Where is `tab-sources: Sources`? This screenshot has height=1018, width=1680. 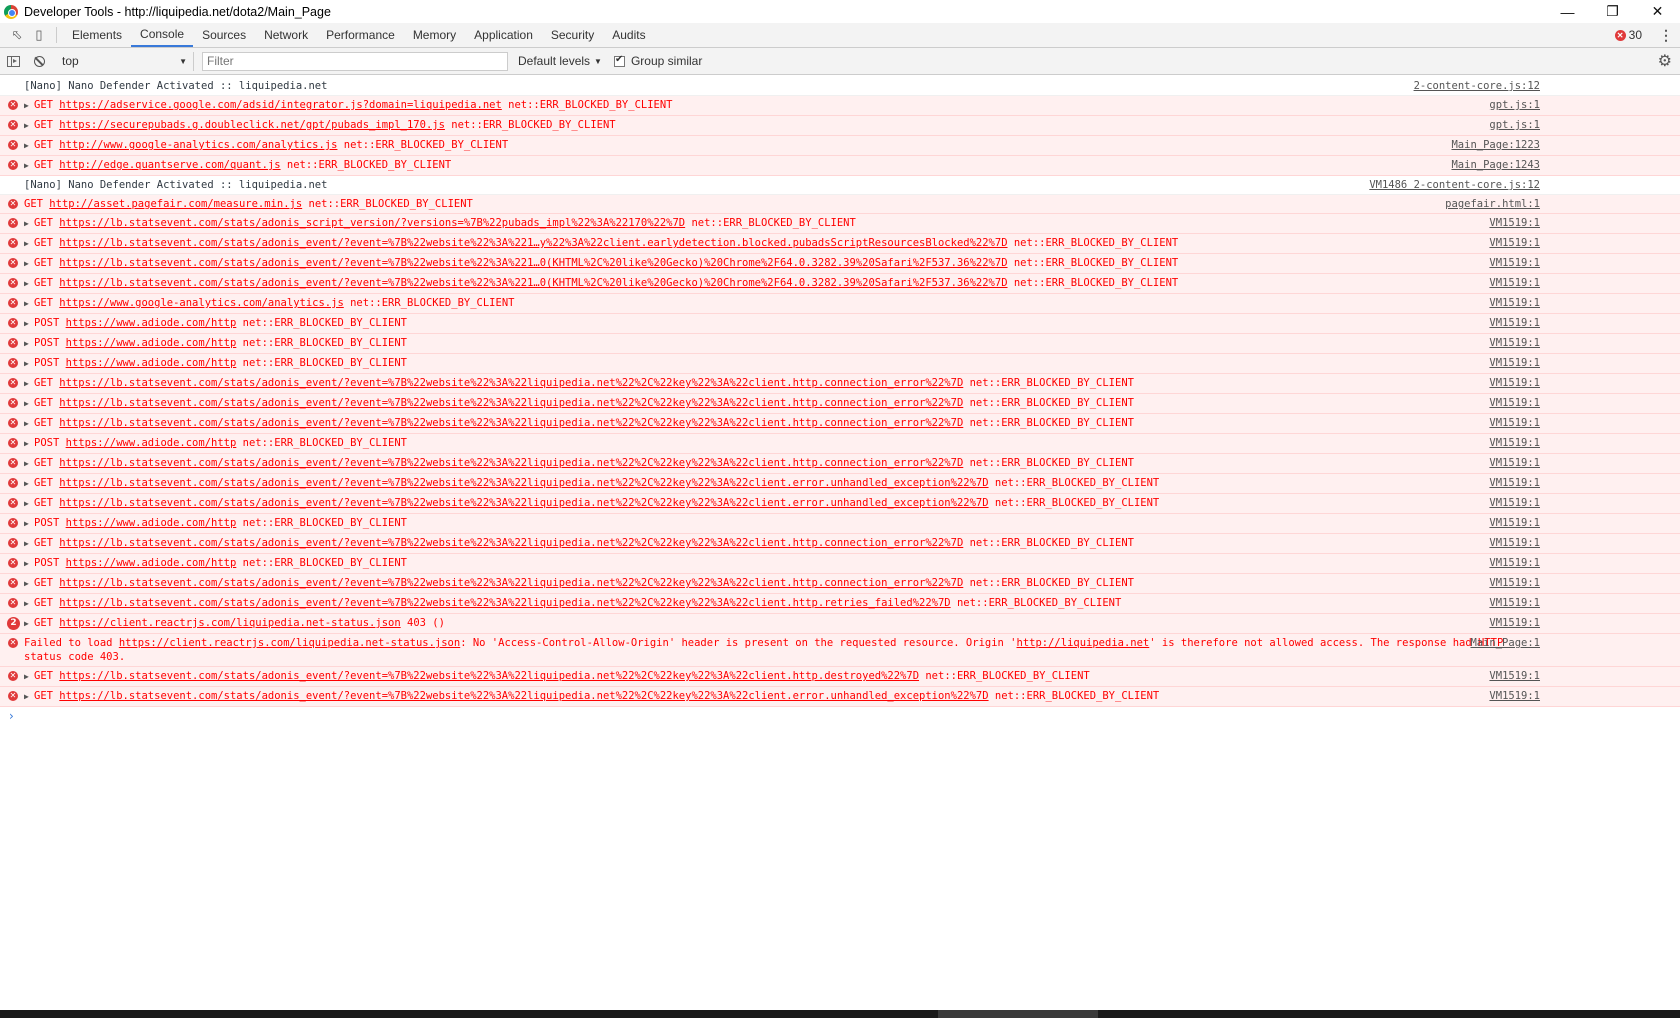
tab-sources: Sources is located at coordinates (224, 35).